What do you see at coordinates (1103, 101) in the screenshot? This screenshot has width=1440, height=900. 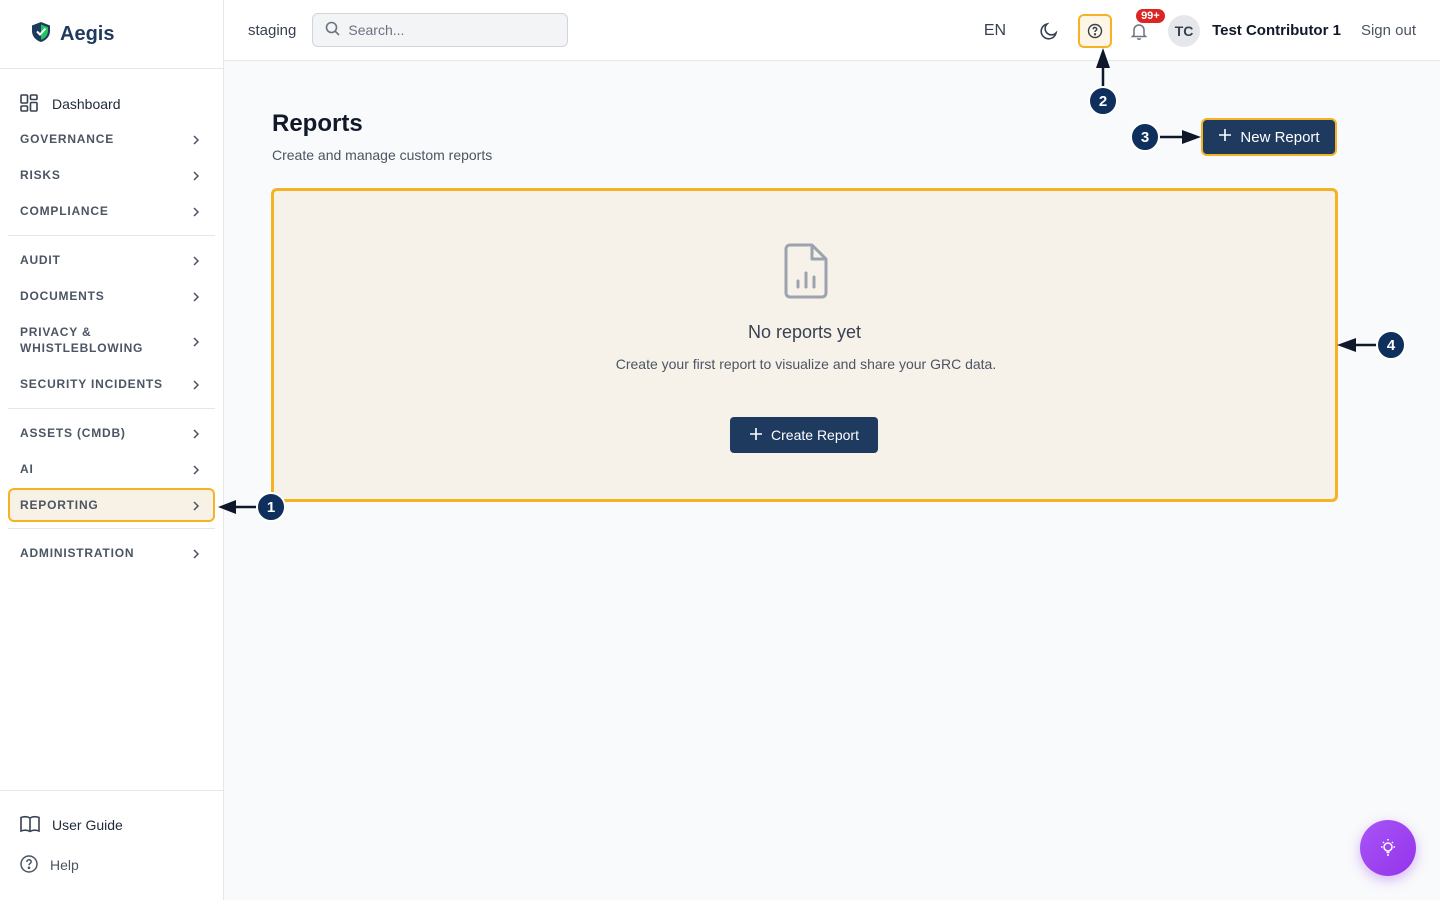 I see `callout-marker-2: 2` at bounding box center [1103, 101].